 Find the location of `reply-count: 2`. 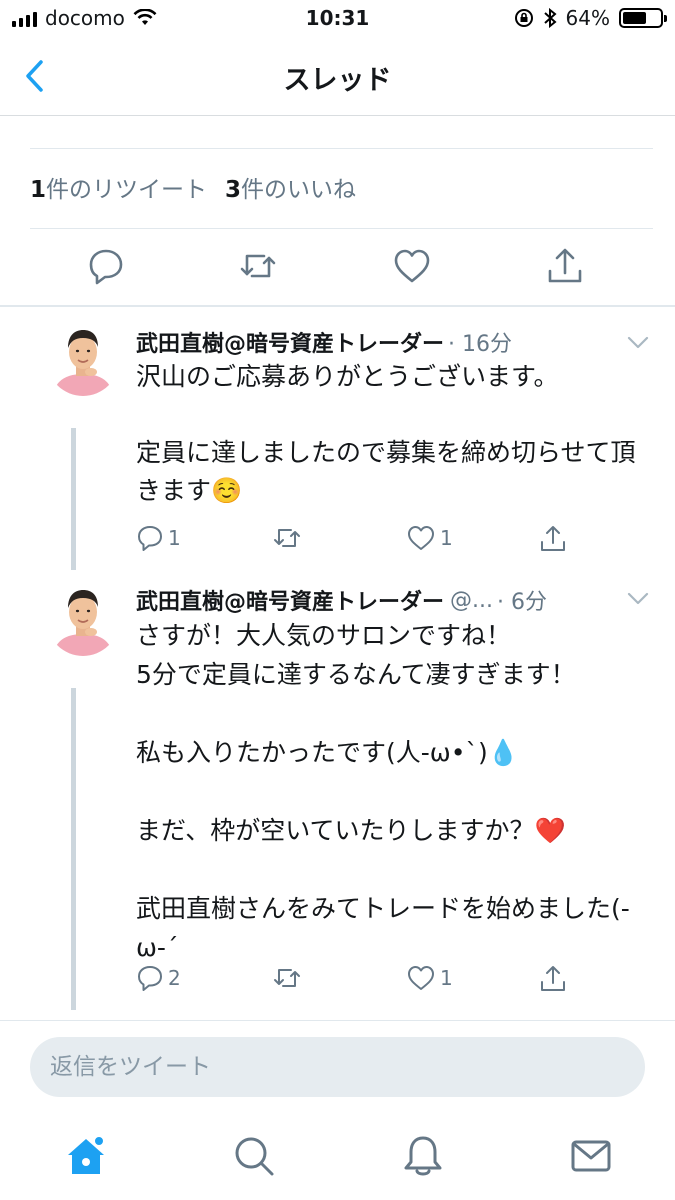

reply-count: 2 is located at coordinates (174, 978).